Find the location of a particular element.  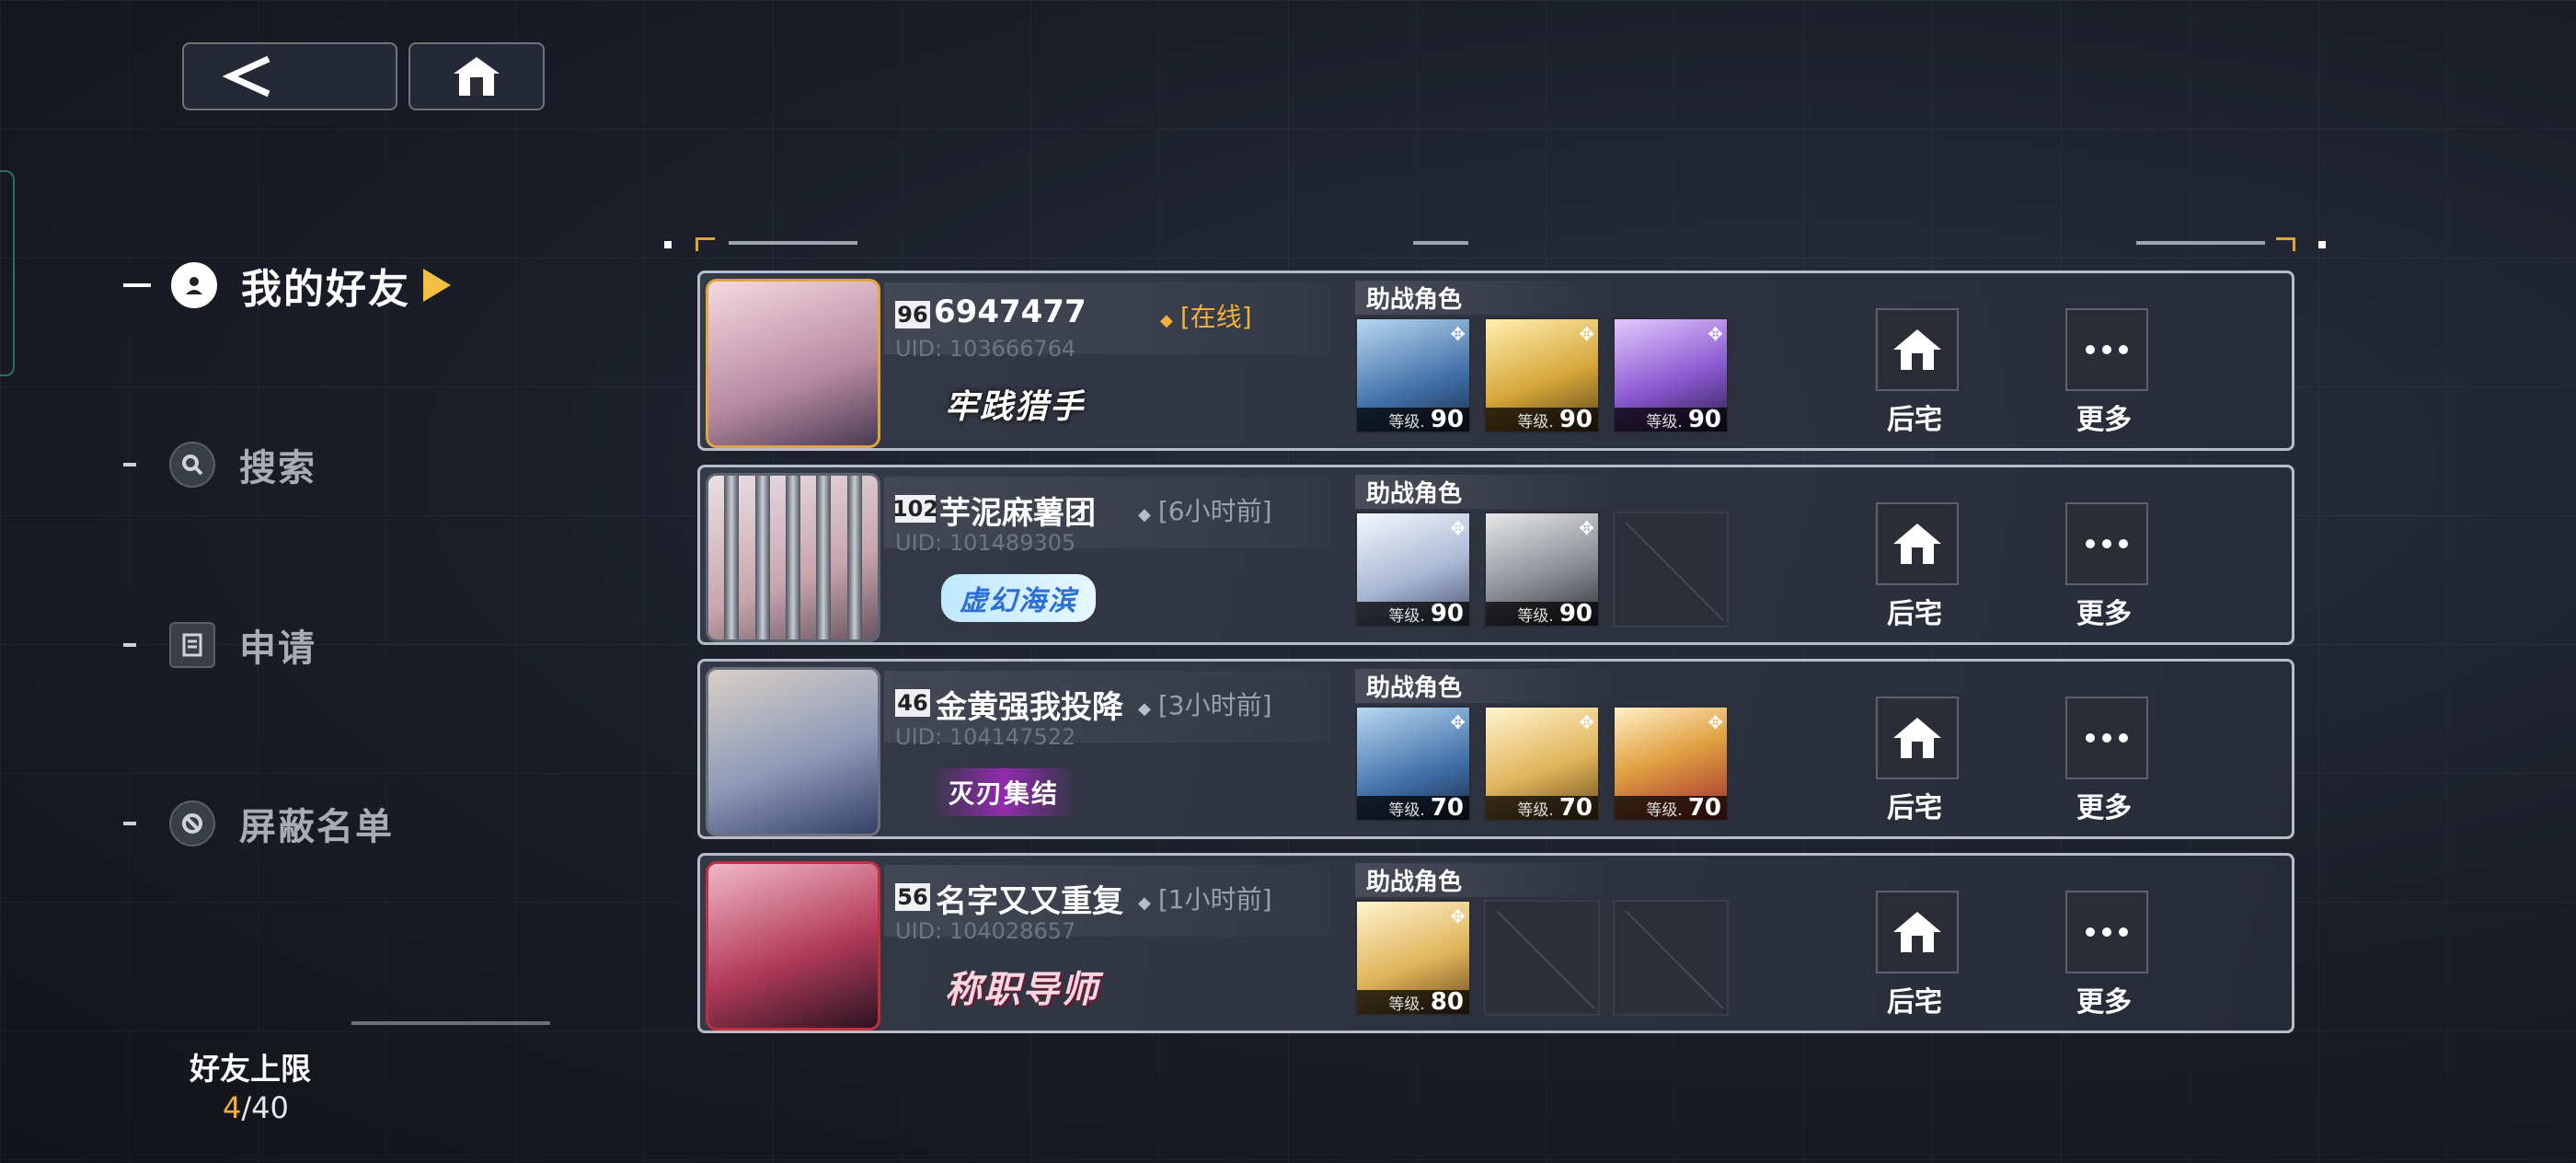

nav-item-blocklist: 屏蔽名单 is located at coordinates (258, 824).